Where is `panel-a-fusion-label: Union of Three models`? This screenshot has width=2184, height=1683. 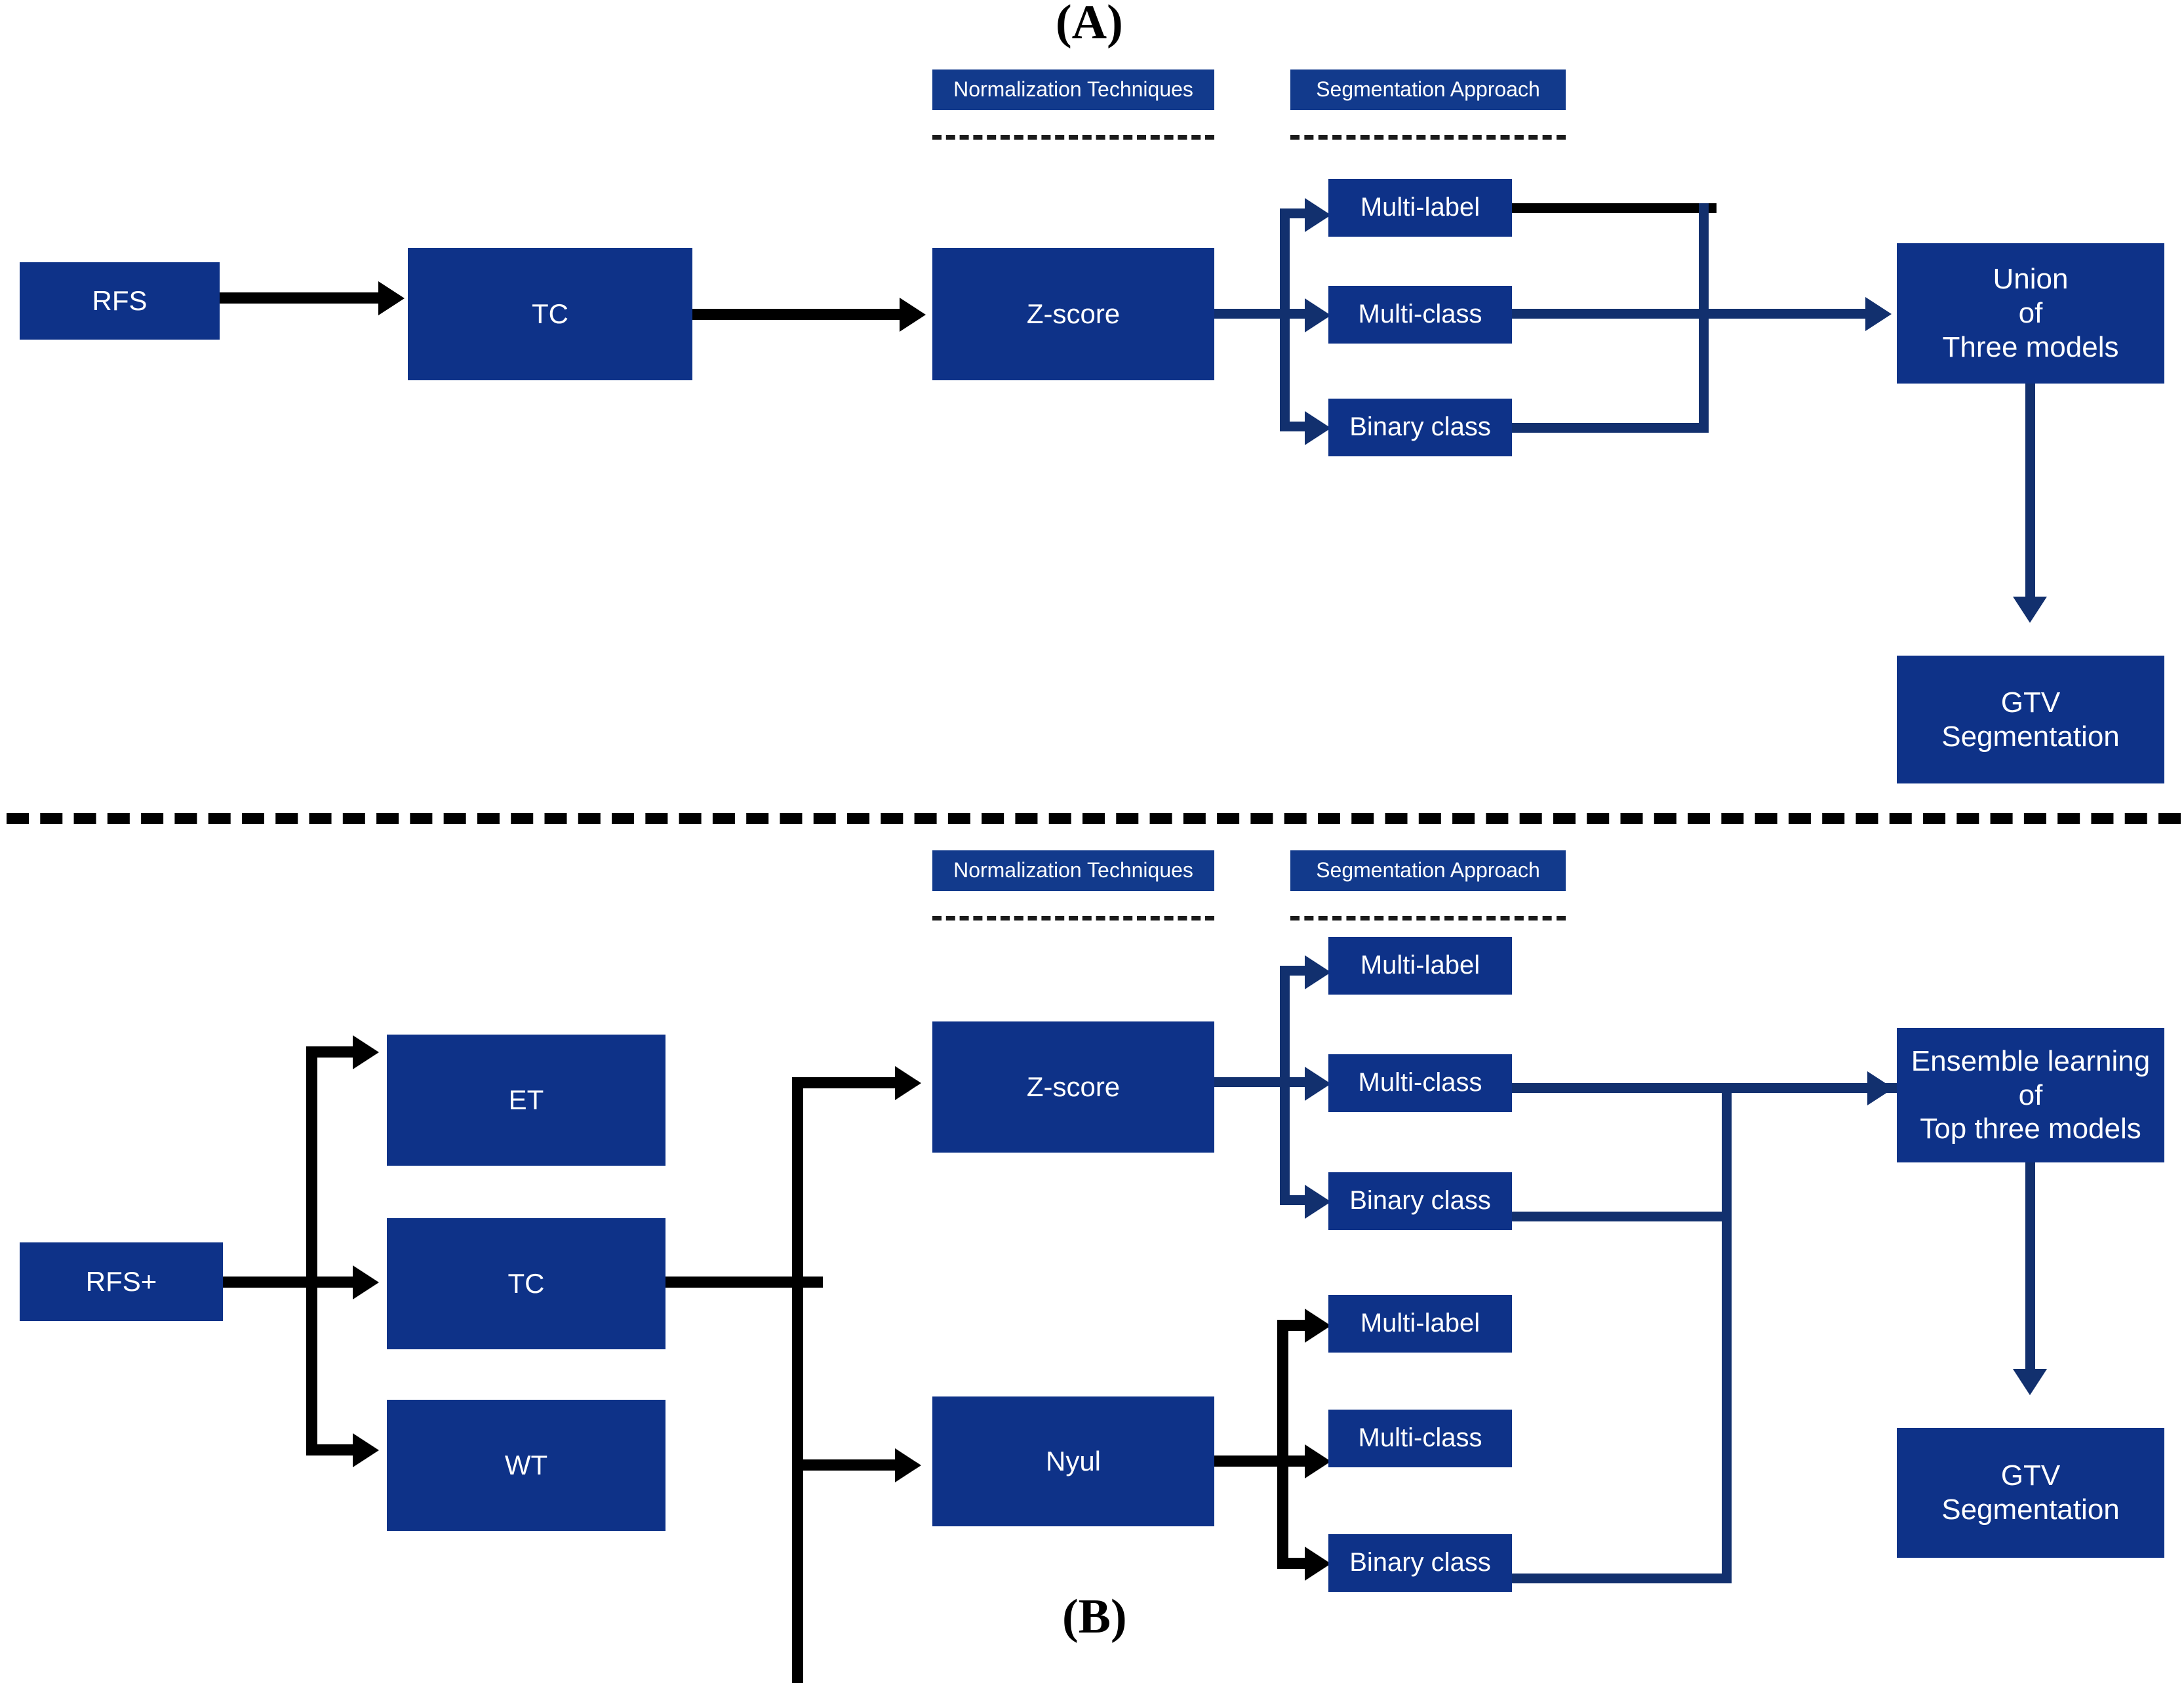
panel-a-fusion-label: Union of Three models is located at coordinates (2030, 313).